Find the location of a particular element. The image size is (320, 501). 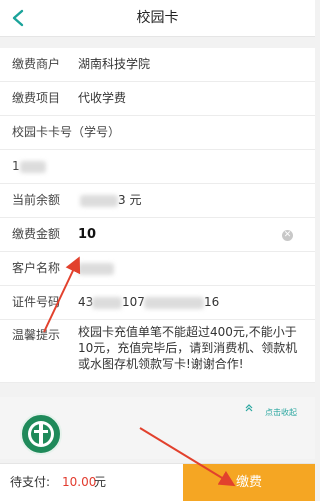

bank-logo is located at coordinates (41, 434).